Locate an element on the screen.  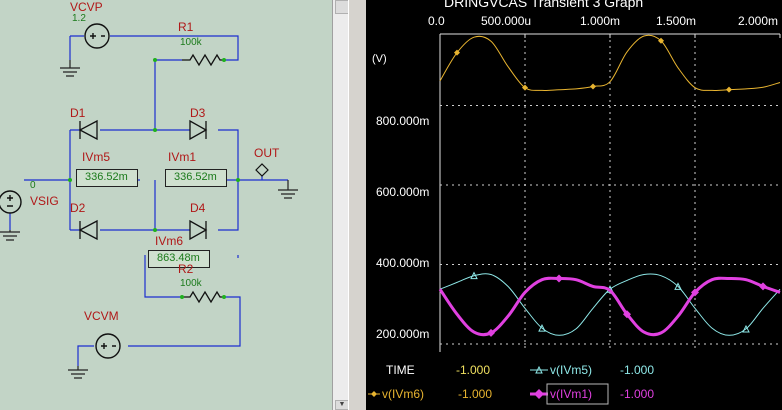
ivm1-meter: 336.52m is located at coordinates (196, 178).